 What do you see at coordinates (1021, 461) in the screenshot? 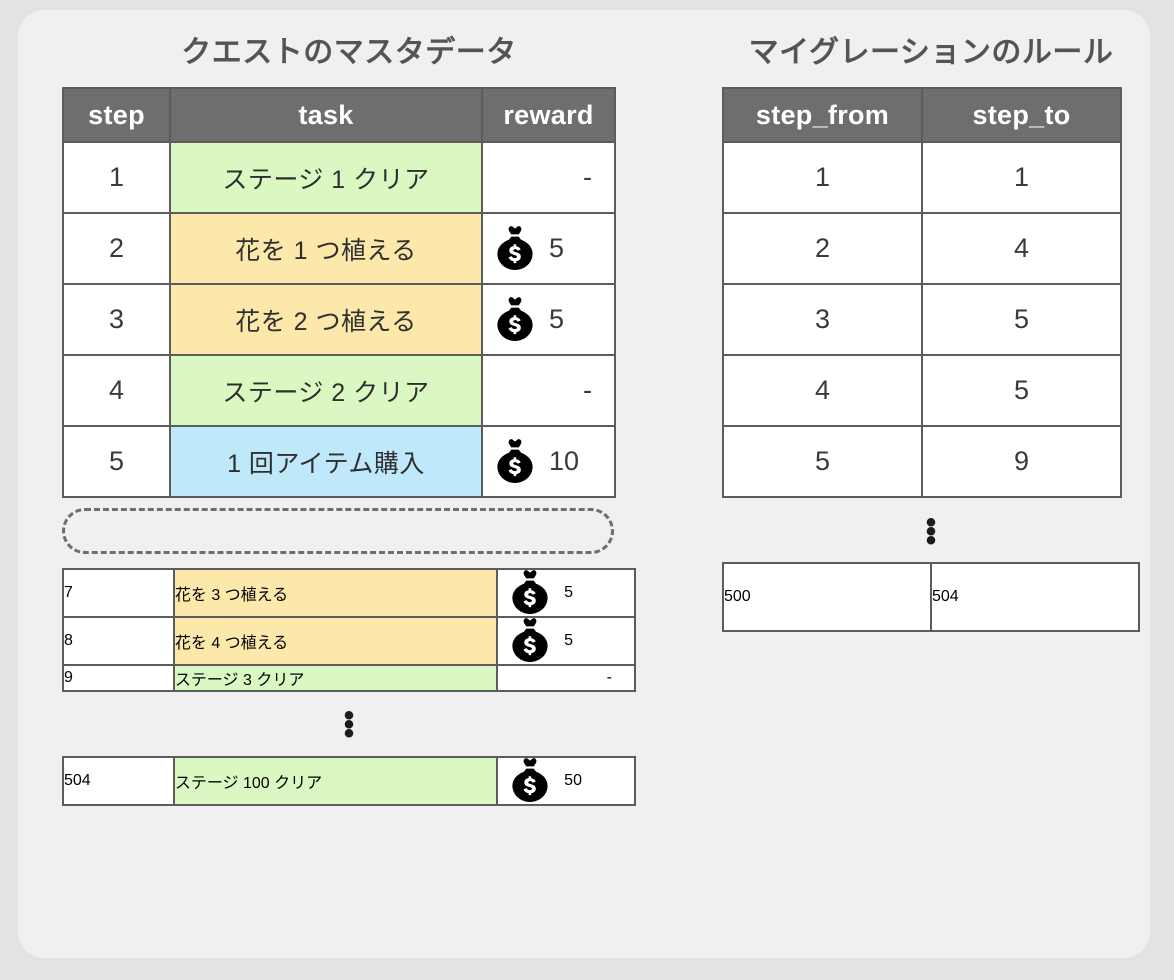
I see `cell-step-to: 9` at bounding box center [1021, 461].